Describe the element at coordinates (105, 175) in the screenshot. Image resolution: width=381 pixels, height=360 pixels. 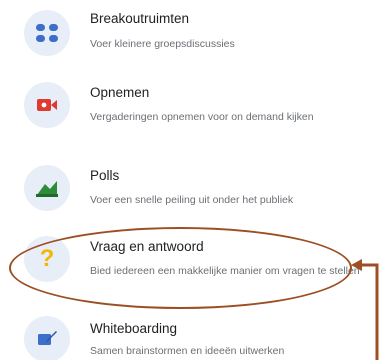
I see `feature-title: Polls` at that location.